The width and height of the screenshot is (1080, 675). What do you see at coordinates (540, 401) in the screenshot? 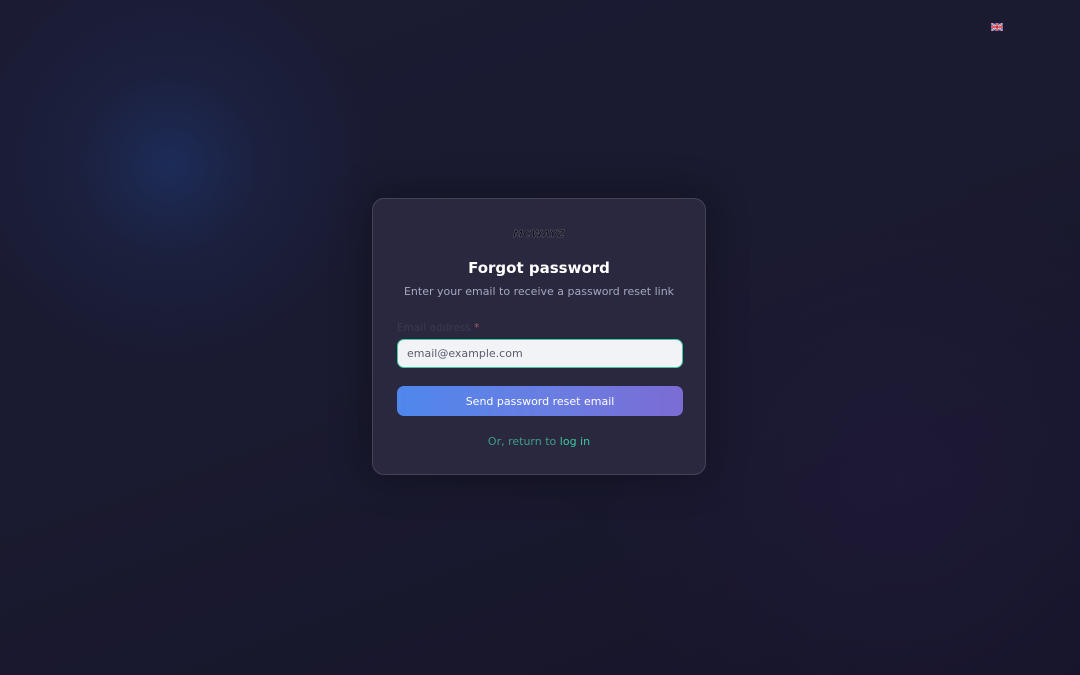
I see `send-reset-email-button: Send password reset email` at bounding box center [540, 401].